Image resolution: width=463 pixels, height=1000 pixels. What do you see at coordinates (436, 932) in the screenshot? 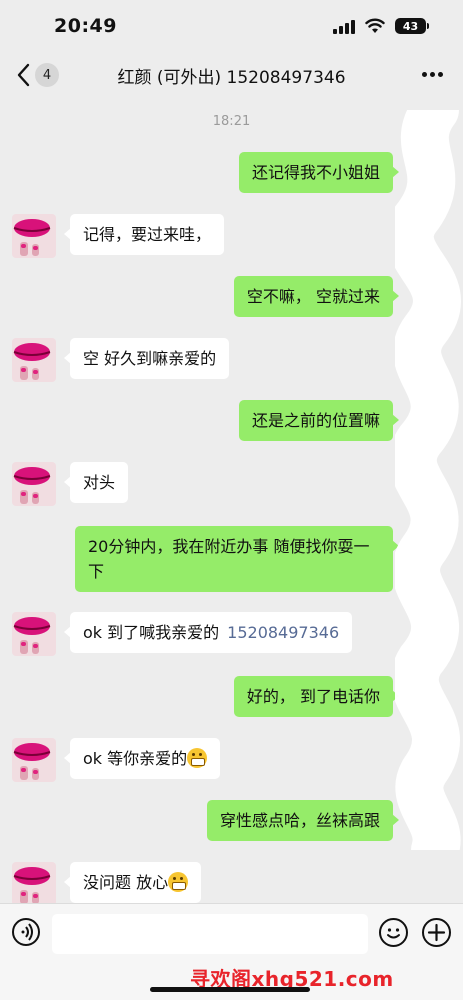
I see `plus-icon` at bounding box center [436, 932].